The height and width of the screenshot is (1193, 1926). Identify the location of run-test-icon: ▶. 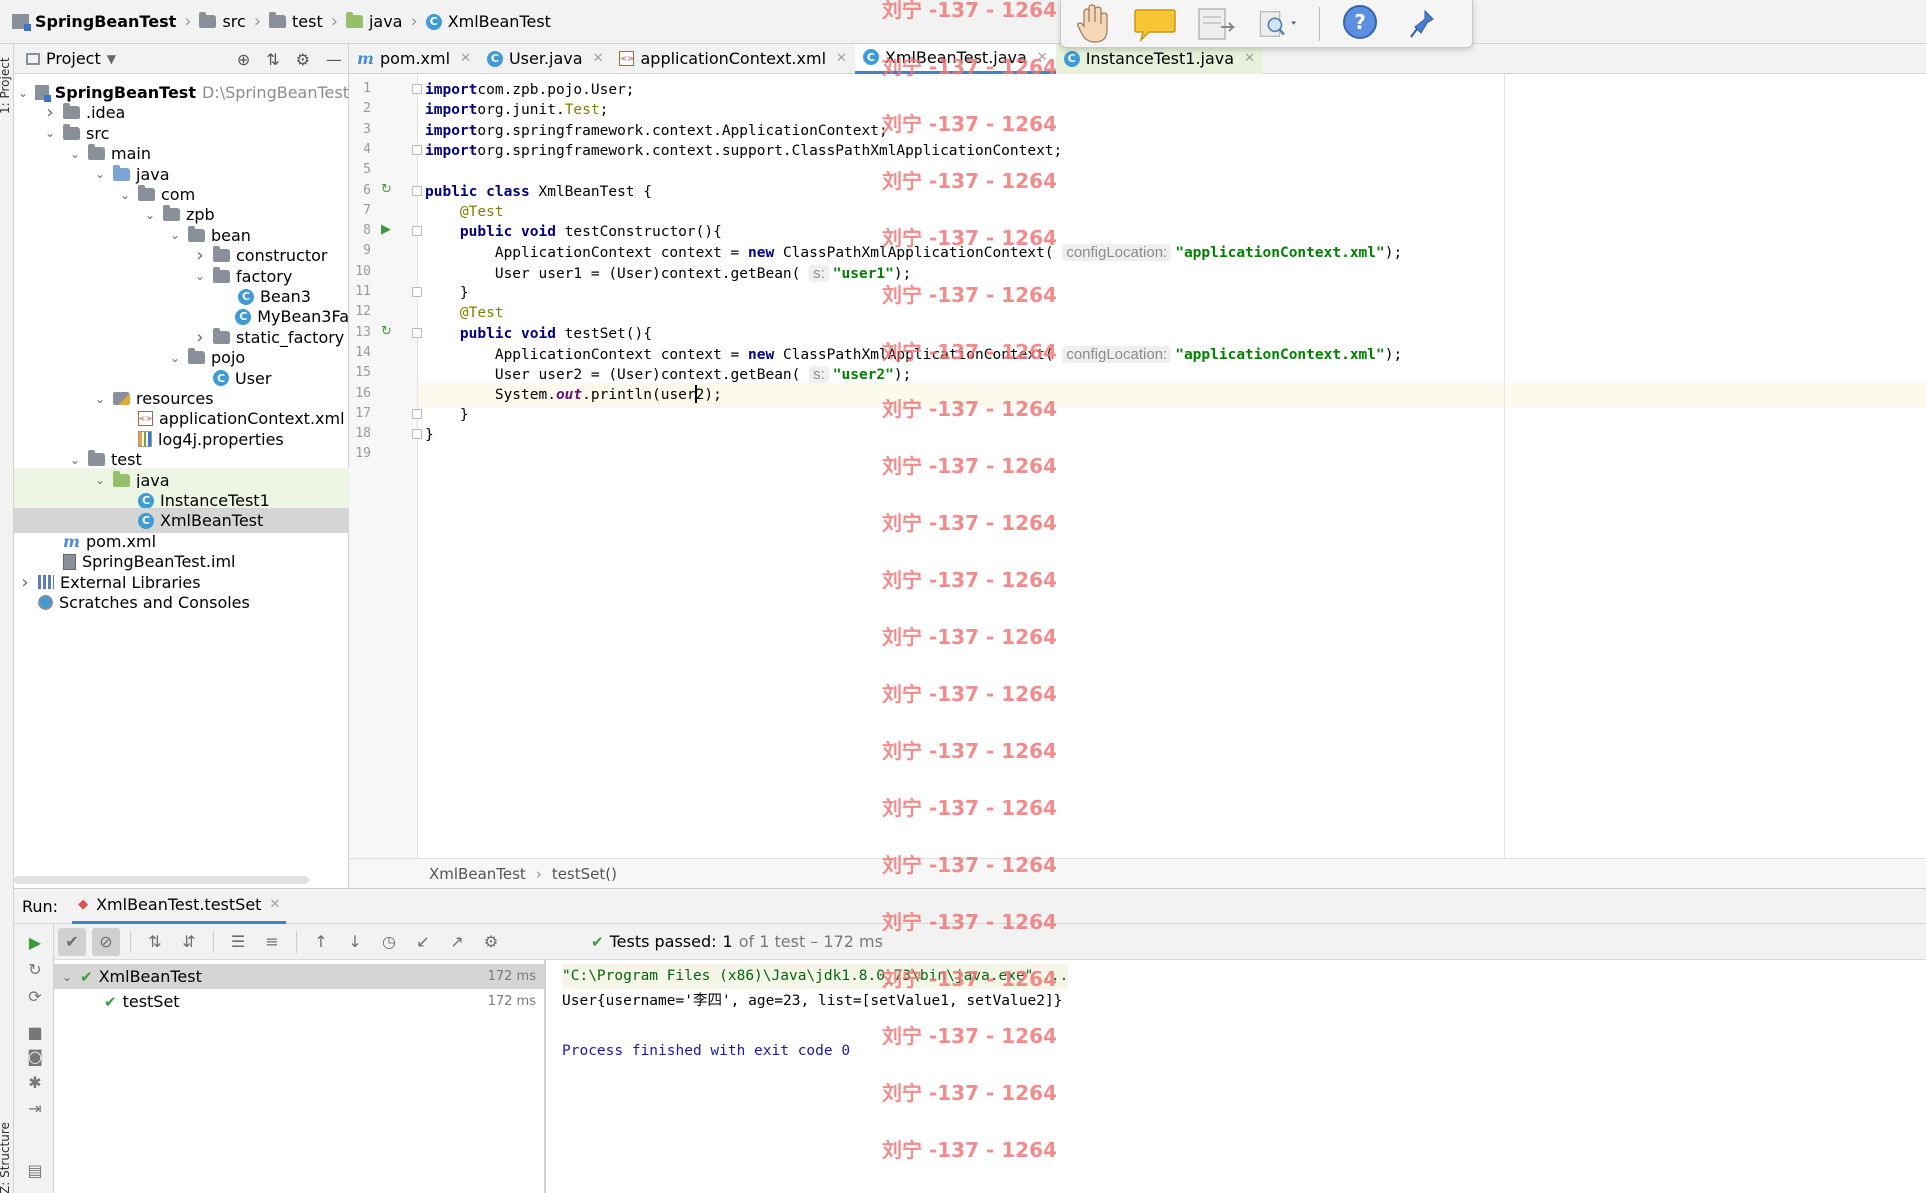
(386, 229).